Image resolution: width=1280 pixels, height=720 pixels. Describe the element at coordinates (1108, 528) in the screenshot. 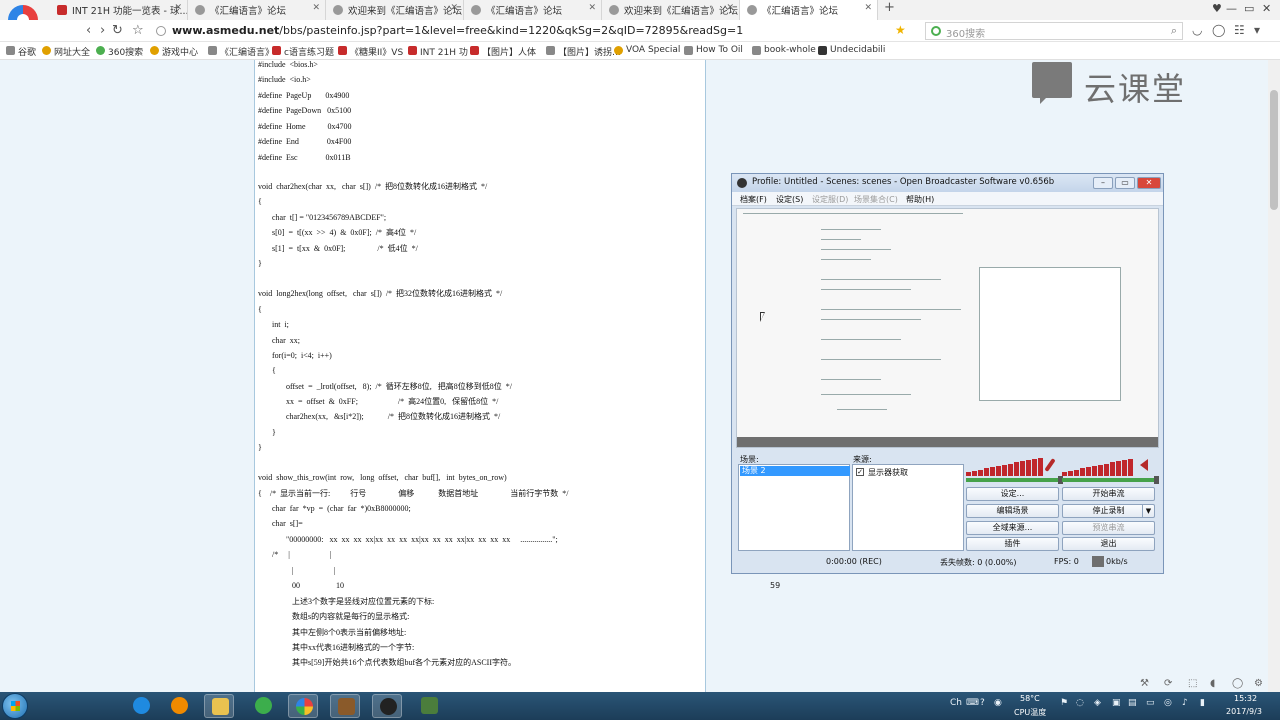

I see `preview-stream-button: 预览串流` at that location.